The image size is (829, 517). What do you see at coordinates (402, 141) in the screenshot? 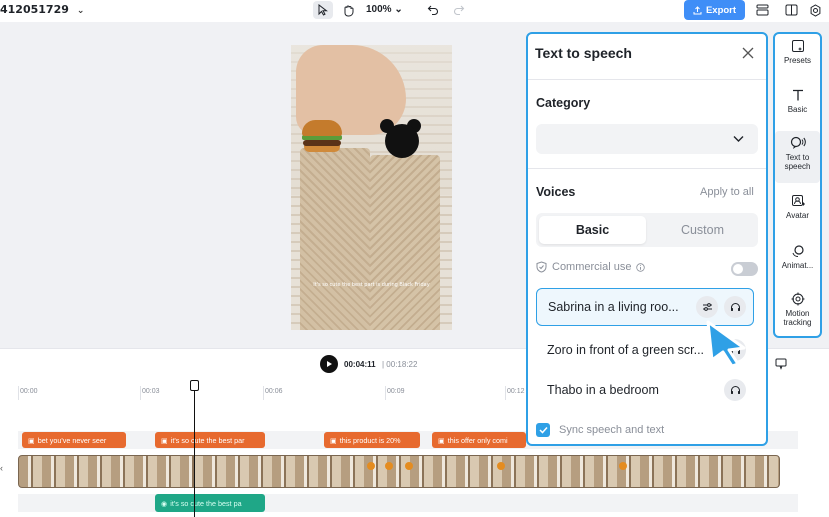
I see `mouse-figure` at bounding box center [402, 141].